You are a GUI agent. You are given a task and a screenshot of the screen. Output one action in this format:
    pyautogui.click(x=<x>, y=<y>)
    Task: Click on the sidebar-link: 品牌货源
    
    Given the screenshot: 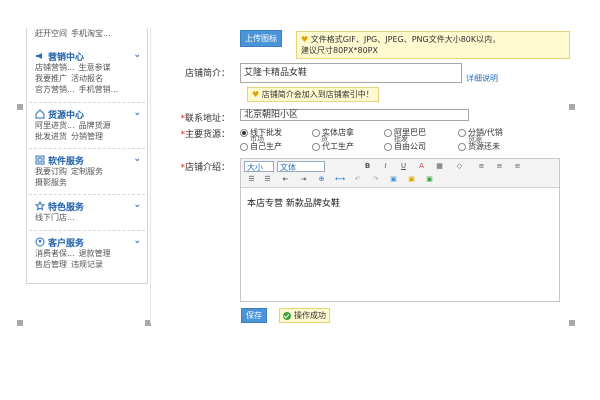 What is the action you would take?
    pyautogui.click(x=95, y=125)
    